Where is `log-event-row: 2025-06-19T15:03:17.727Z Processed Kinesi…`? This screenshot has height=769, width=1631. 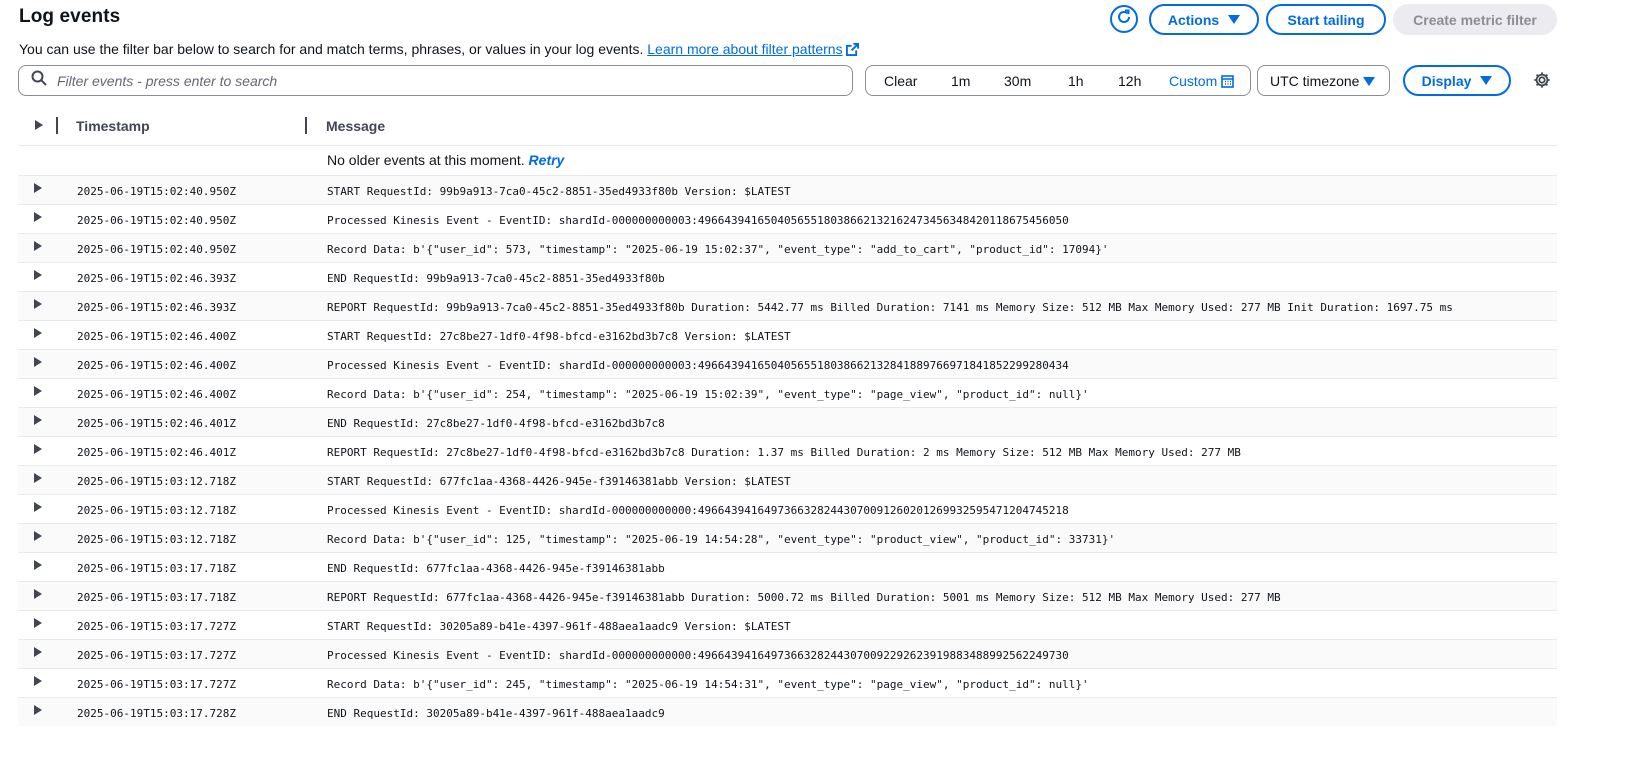 log-event-row: 2025-06-19T15:03:17.727Z Processed Kinesi… is located at coordinates (787, 653).